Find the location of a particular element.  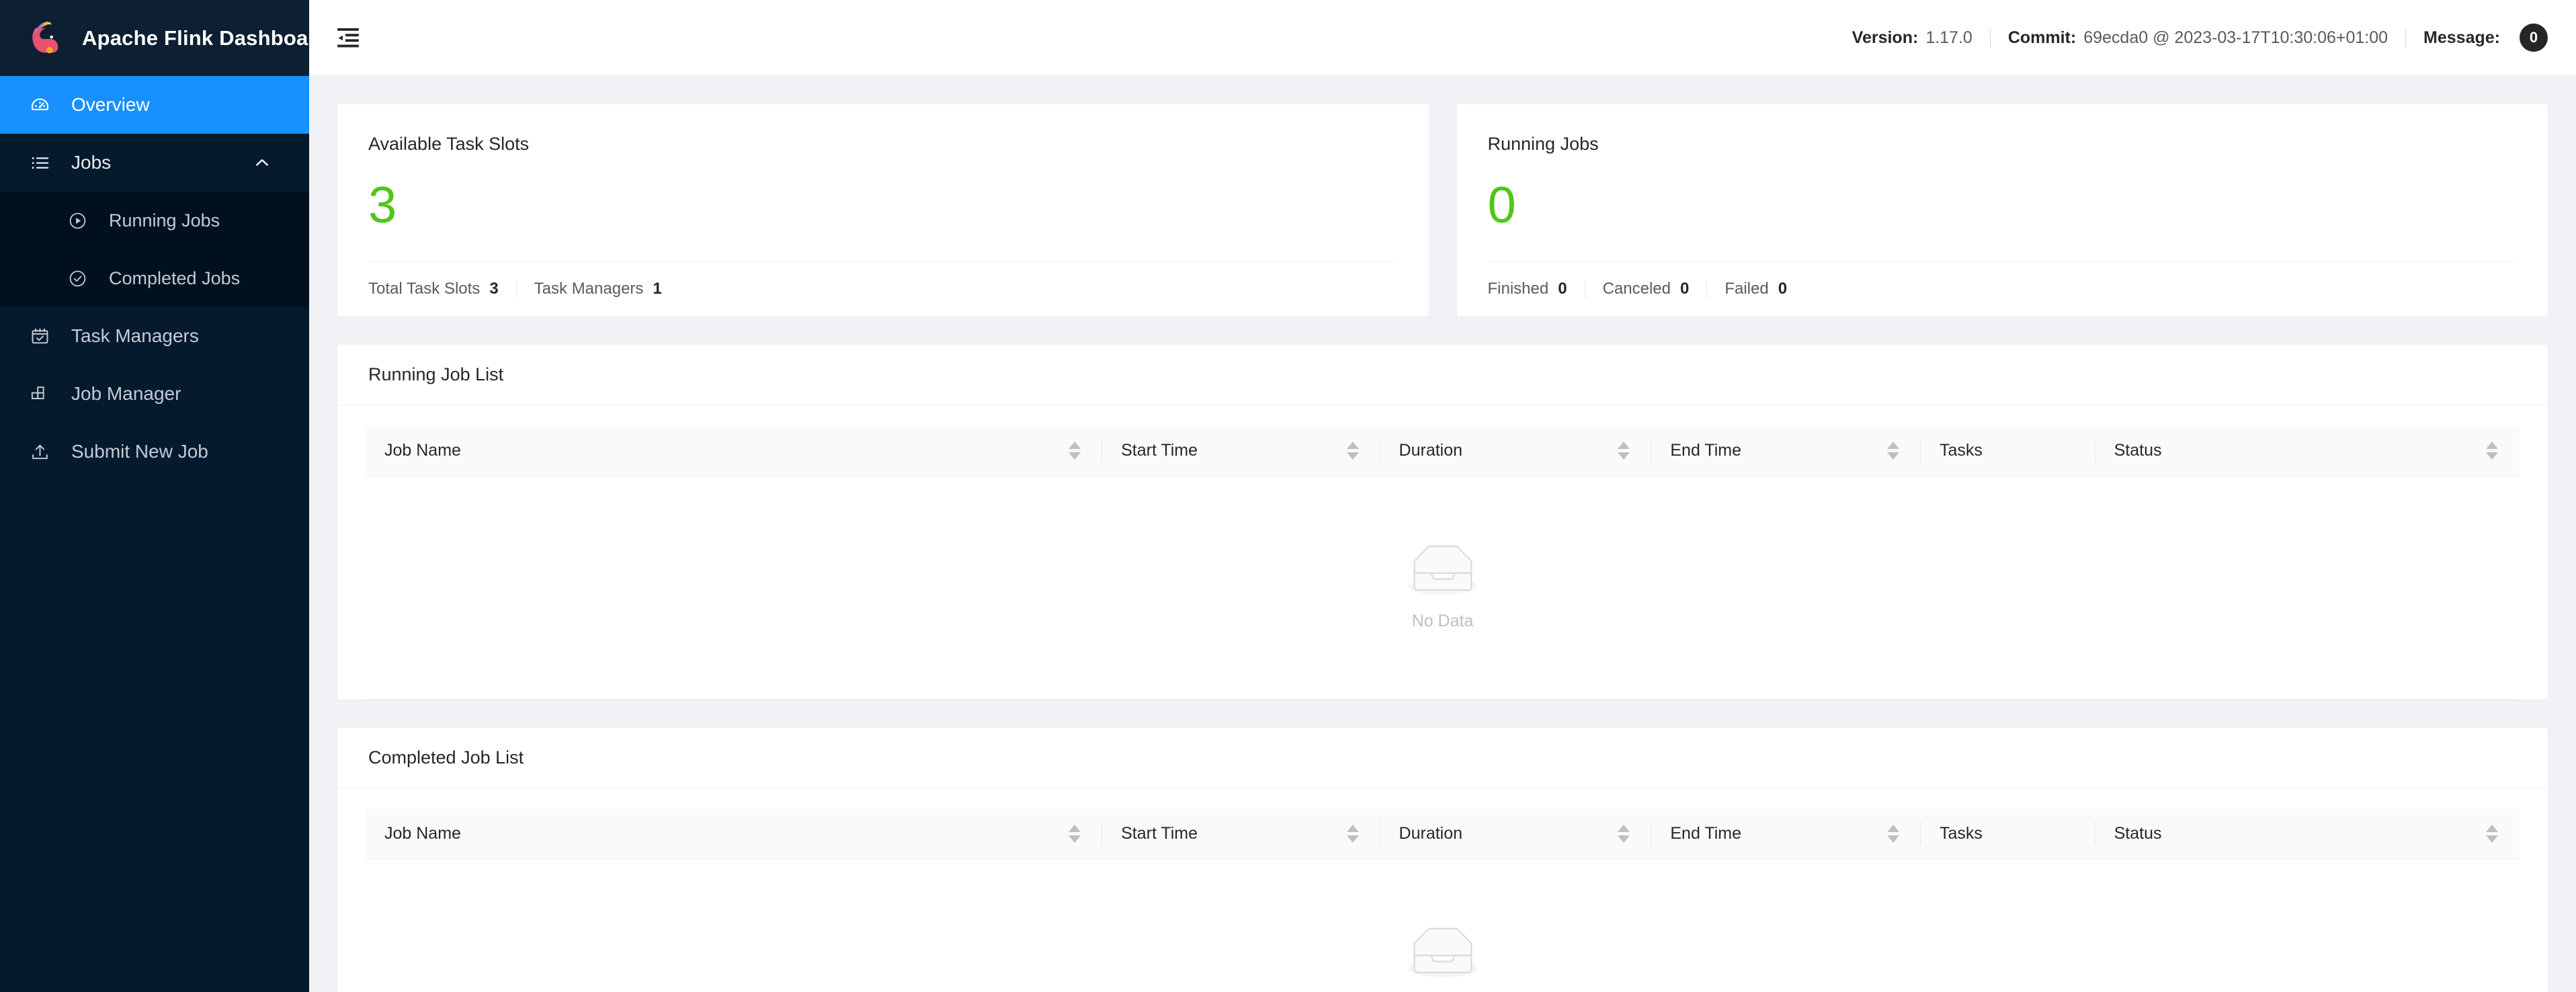

sidebar-item-overview: Overview is located at coordinates (154, 105).